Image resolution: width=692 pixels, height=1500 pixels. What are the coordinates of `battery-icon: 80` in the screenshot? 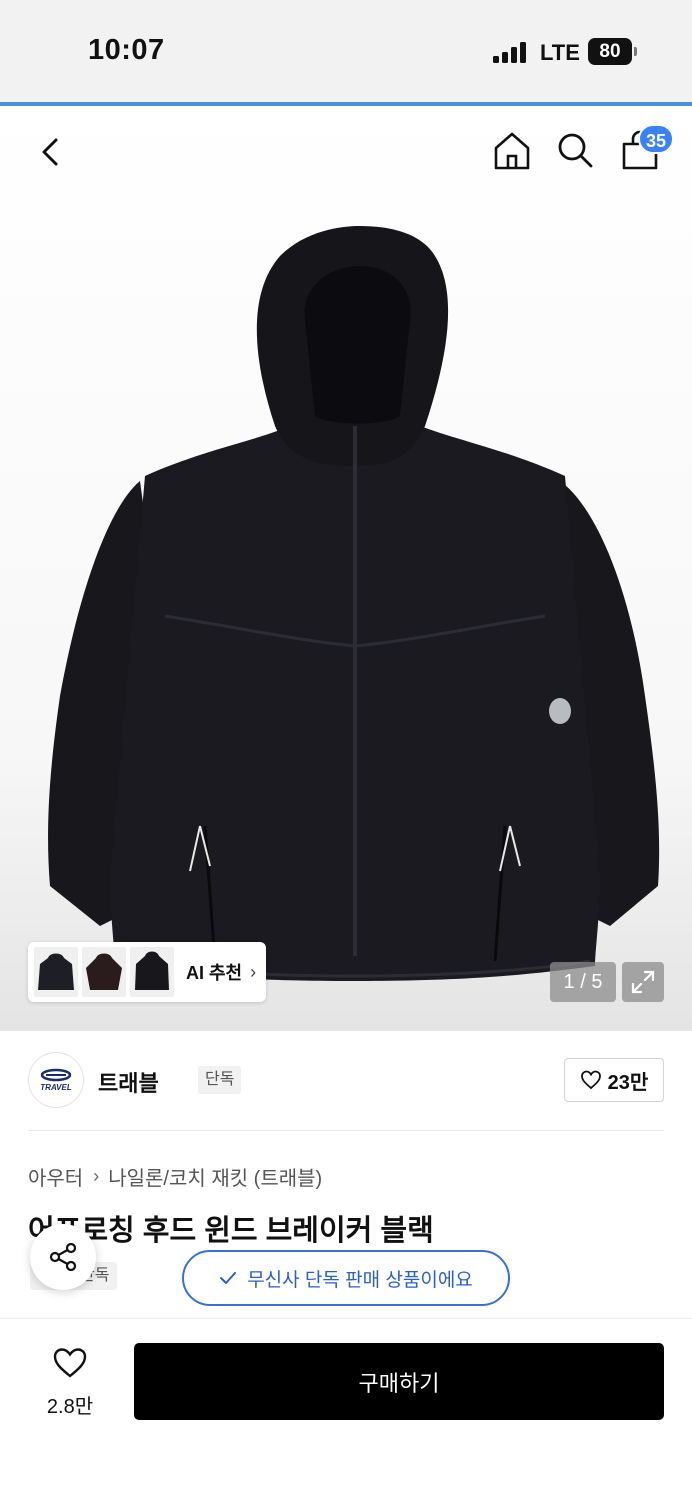 It's located at (612, 51).